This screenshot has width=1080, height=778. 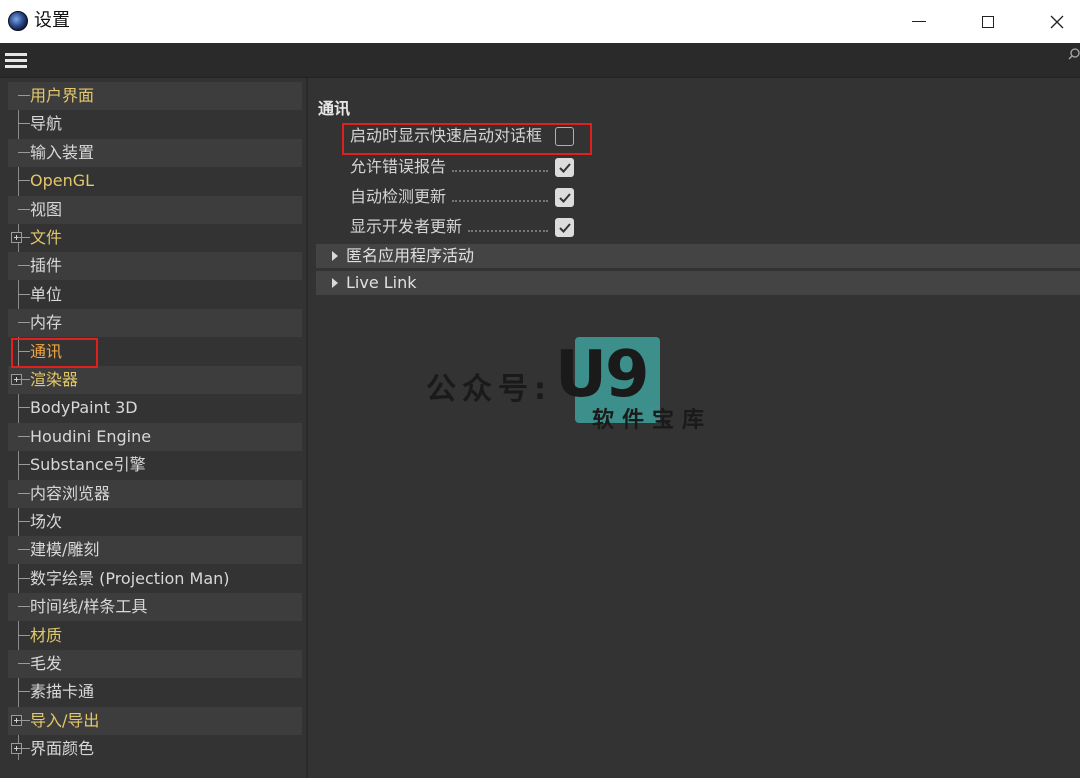 I want to click on tree-item-label: 导航, so click(x=46, y=123).